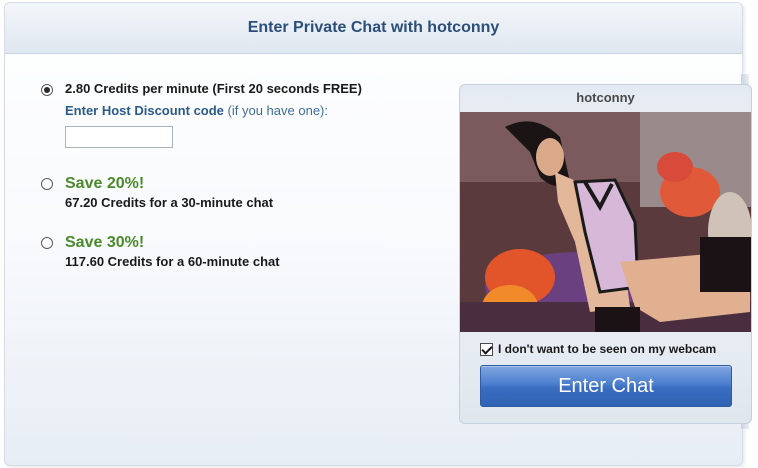 This screenshot has height=468, width=758. What do you see at coordinates (105, 183) in the screenshot?
I see `save-20-label: Save 20%!` at bounding box center [105, 183].